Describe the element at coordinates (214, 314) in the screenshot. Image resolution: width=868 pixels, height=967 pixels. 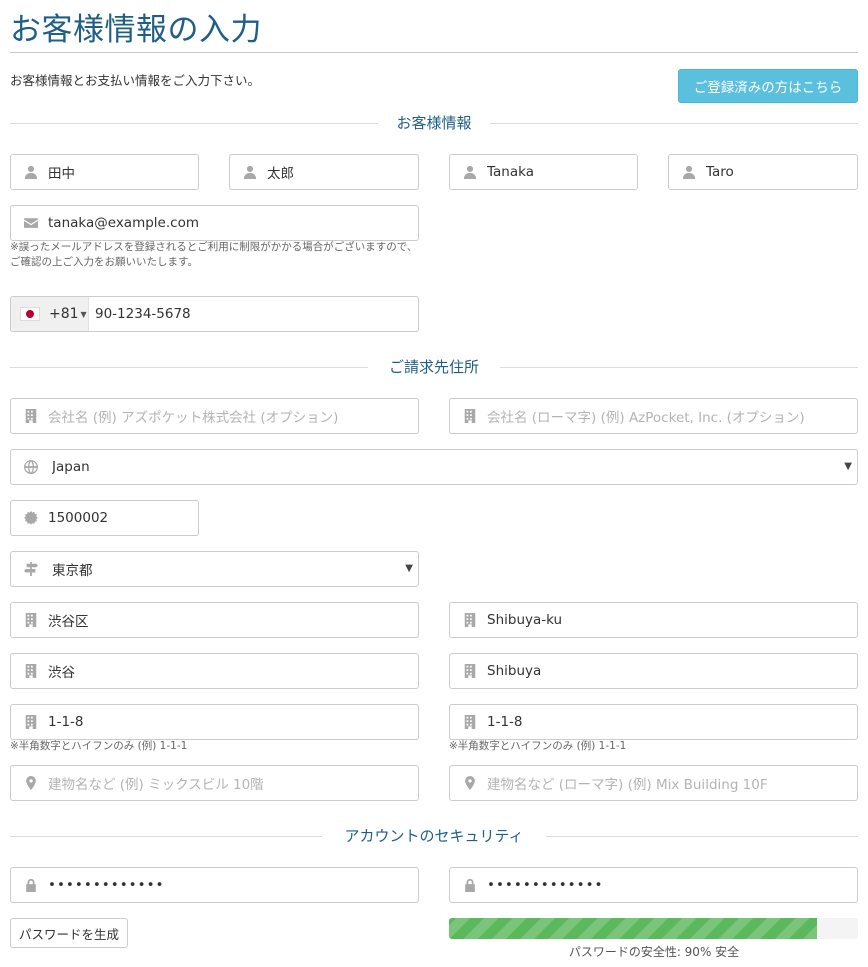
I see `phone-field: +81 ▼ 90-1234-5678` at that location.